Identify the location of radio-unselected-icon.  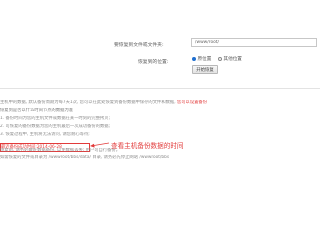
(220, 59).